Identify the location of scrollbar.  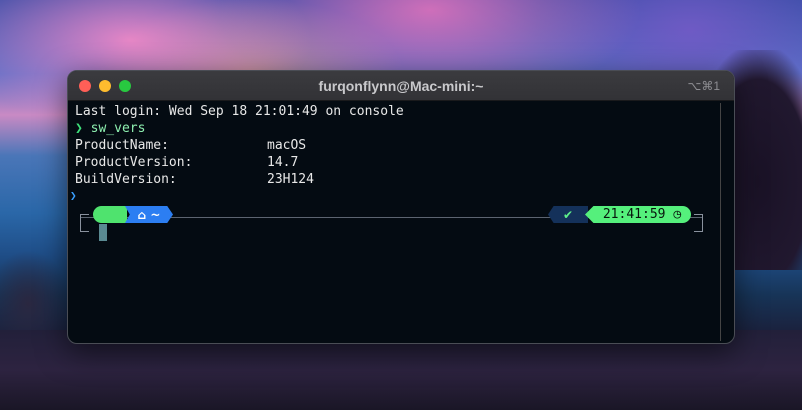
(720, 222).